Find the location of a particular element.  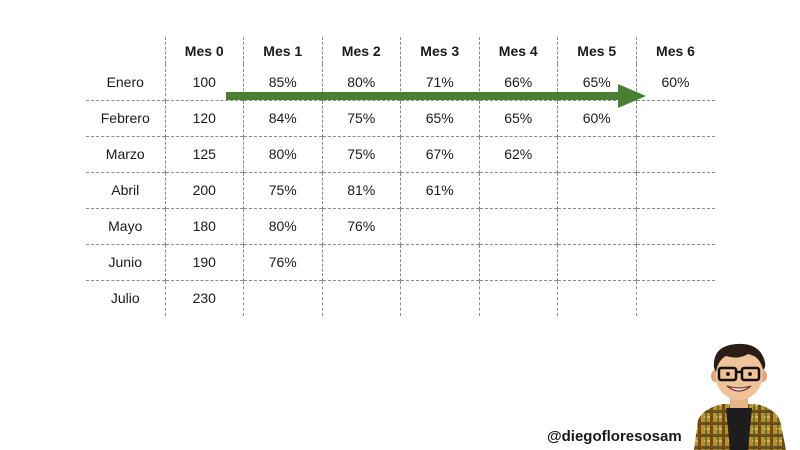

avatar-eye-left is located at coordinates (728, 374).